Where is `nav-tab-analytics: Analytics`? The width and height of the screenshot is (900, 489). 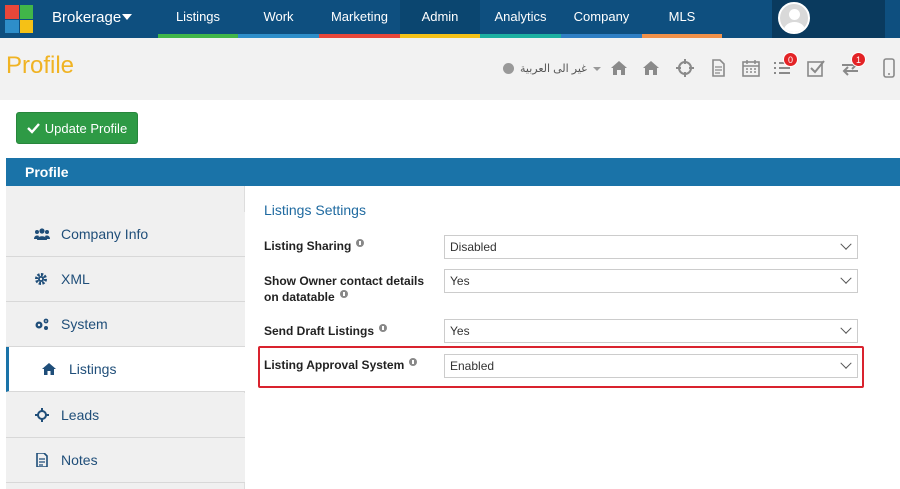 nav-tab-analytics: Analytics is located at coordinates (520, 19).